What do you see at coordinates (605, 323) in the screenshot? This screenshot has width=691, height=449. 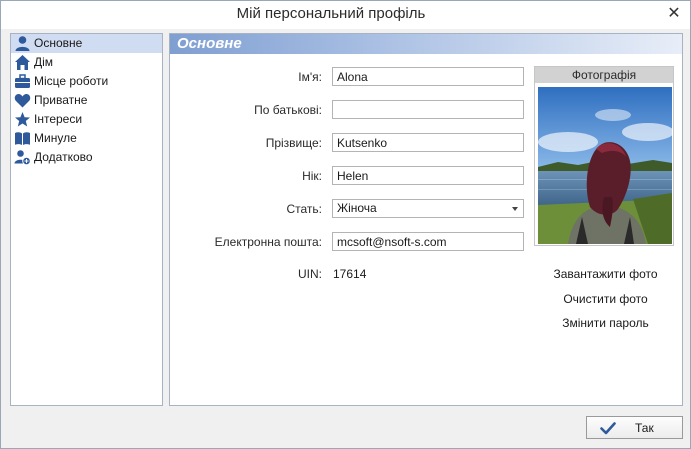 I see `change-password-link: Змінити пароль` at bounding box center [605, 323].